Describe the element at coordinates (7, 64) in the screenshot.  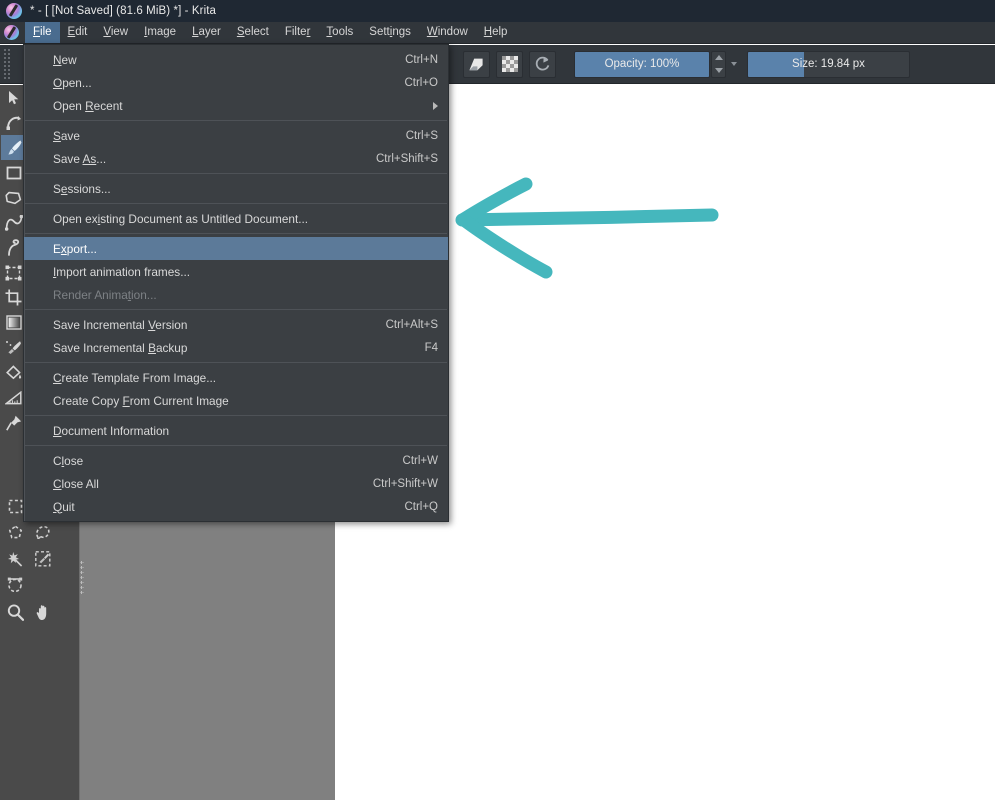
I see `toolbar-drag-handle` at that location.